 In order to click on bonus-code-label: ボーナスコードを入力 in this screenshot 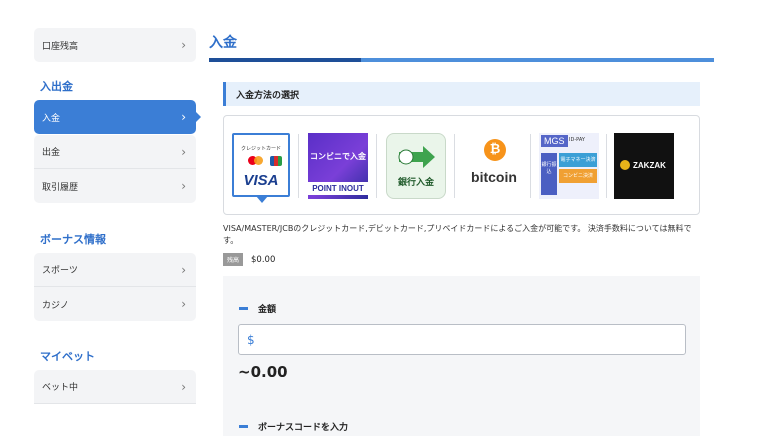, I will do `click(293, 426)`.